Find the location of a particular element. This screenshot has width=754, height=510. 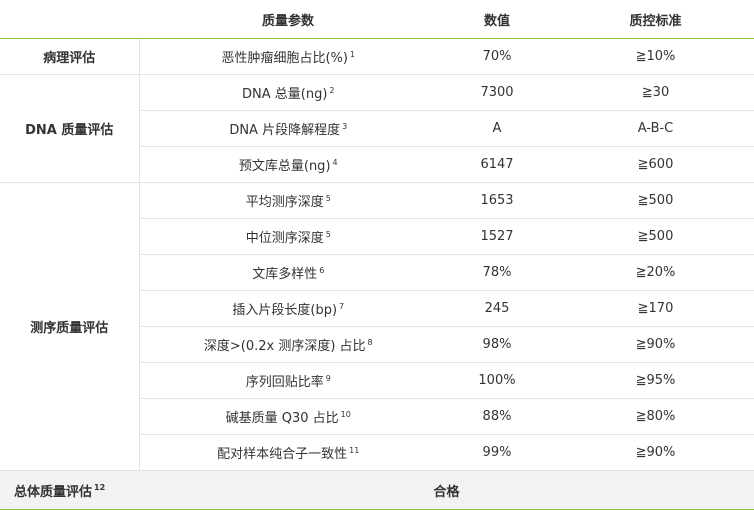

value-cell: 100% is located at coordinates (497, 380).